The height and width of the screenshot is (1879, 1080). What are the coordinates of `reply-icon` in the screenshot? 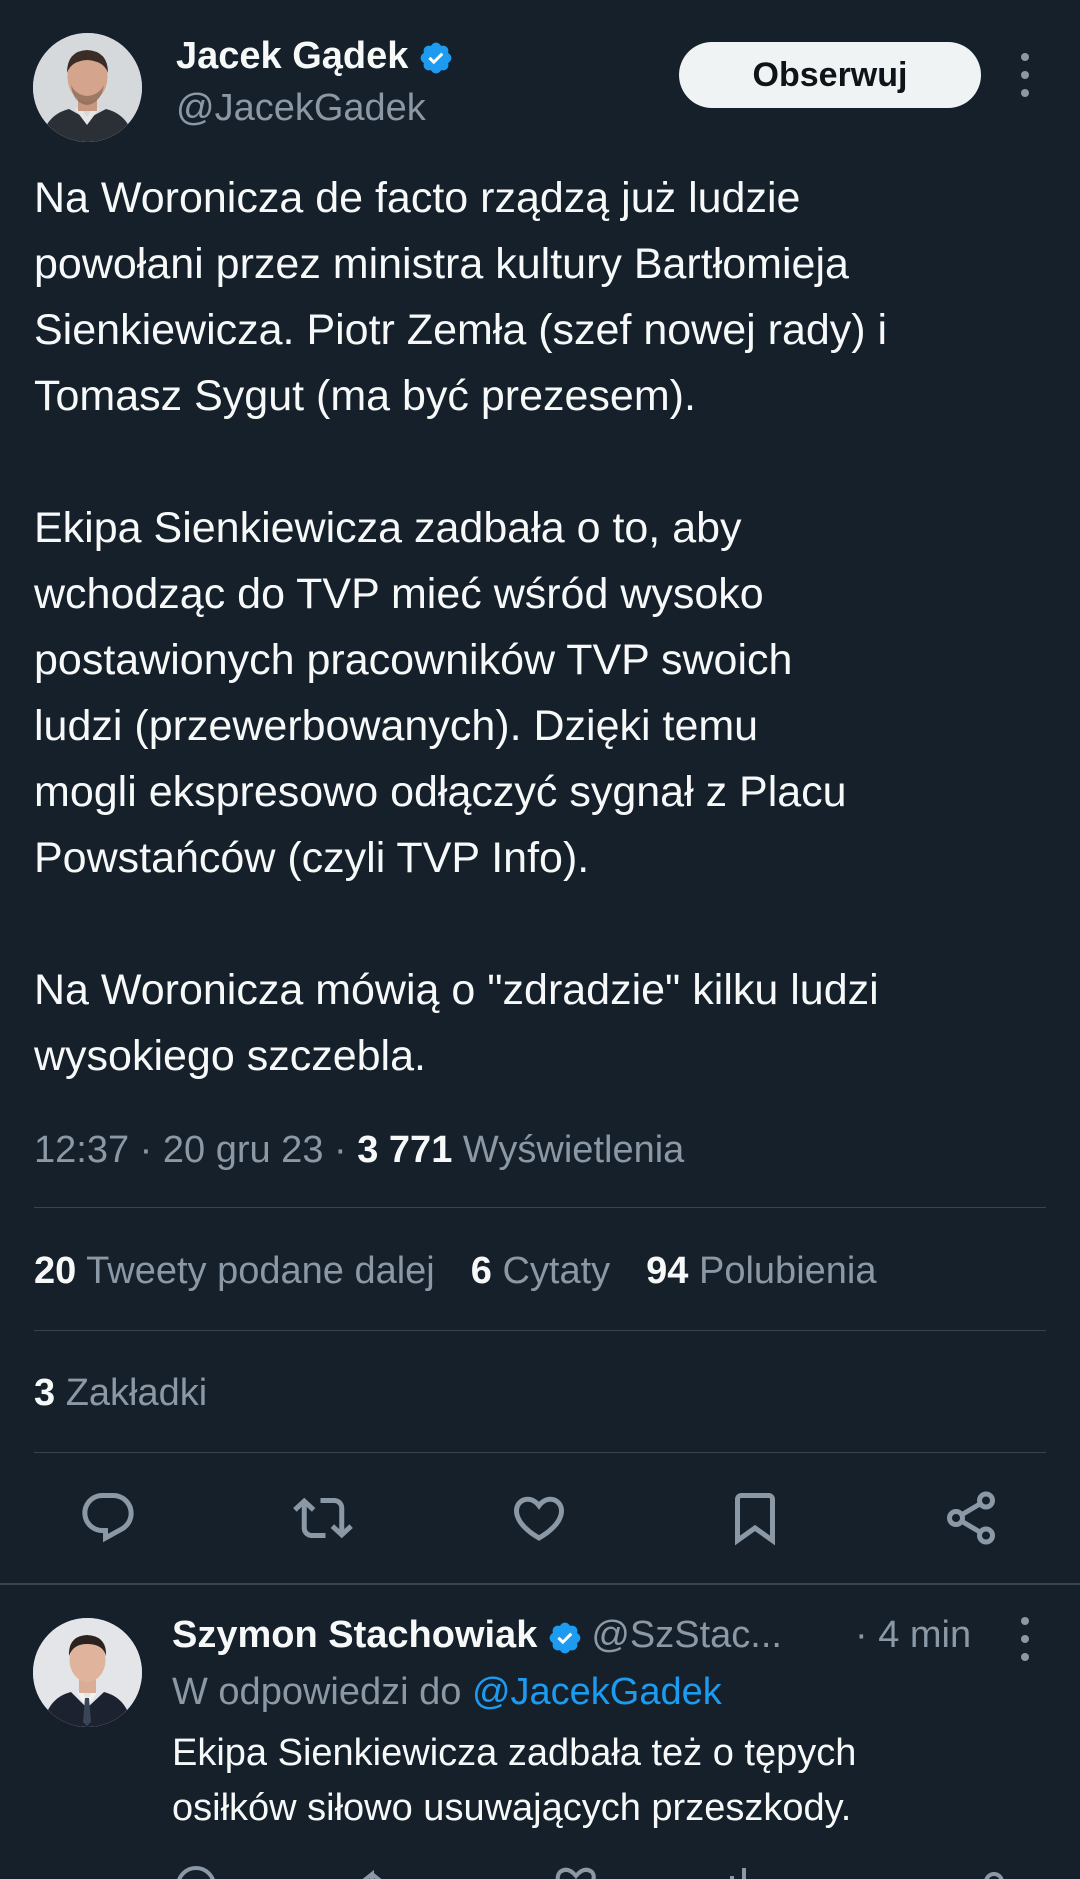 It's located at (108, 1518).